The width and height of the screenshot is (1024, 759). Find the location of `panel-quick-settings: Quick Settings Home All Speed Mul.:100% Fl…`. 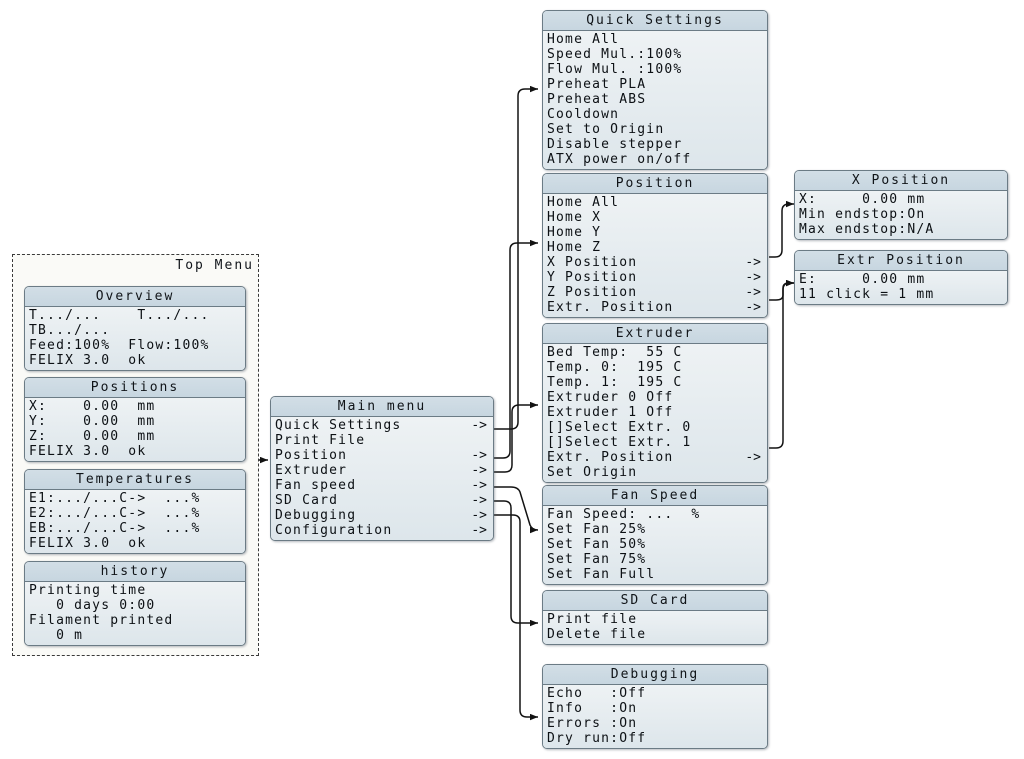

panel-quick-settings: Quick Settings Home All Speed Mul.:100% Fl… is located at coordinates (655, 90).